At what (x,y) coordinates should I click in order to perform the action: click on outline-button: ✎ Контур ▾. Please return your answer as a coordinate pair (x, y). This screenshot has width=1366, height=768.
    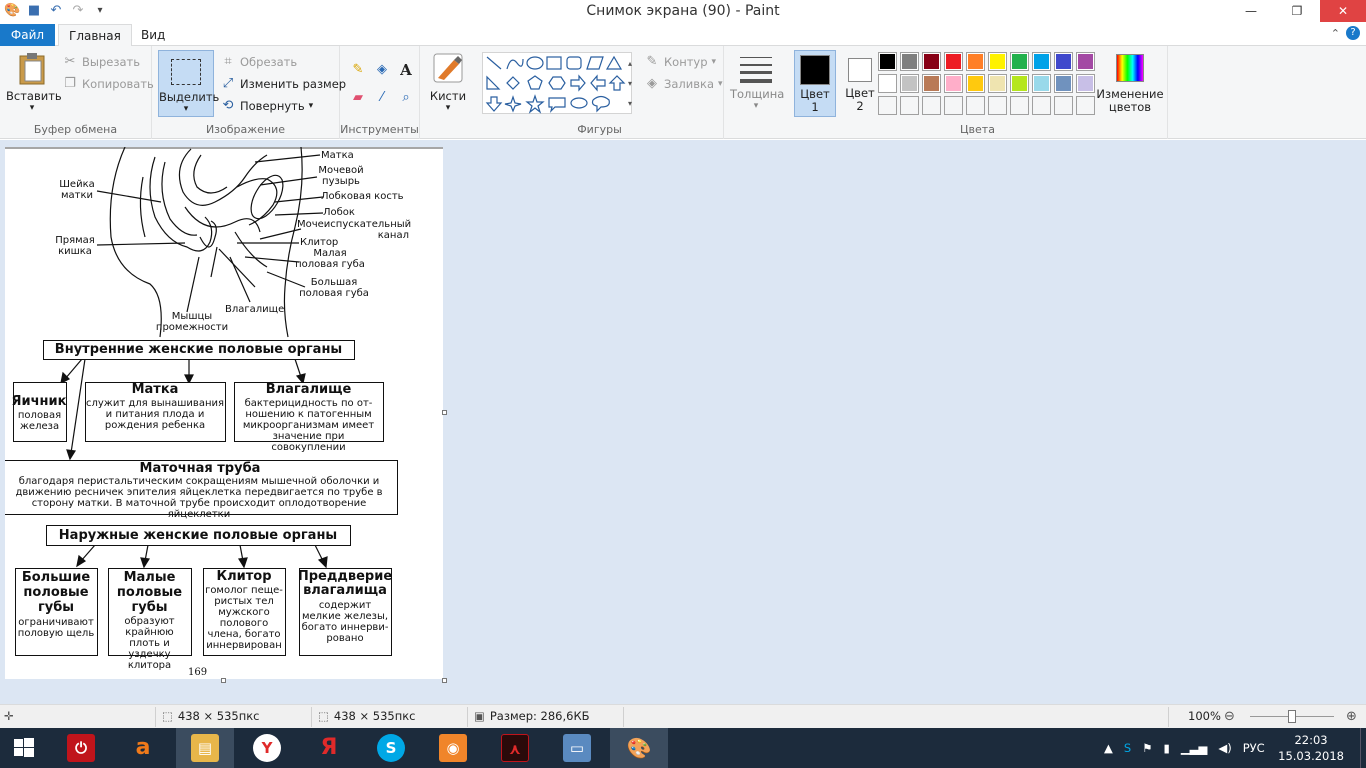
    Looking at the image, I should click on (680, 62).